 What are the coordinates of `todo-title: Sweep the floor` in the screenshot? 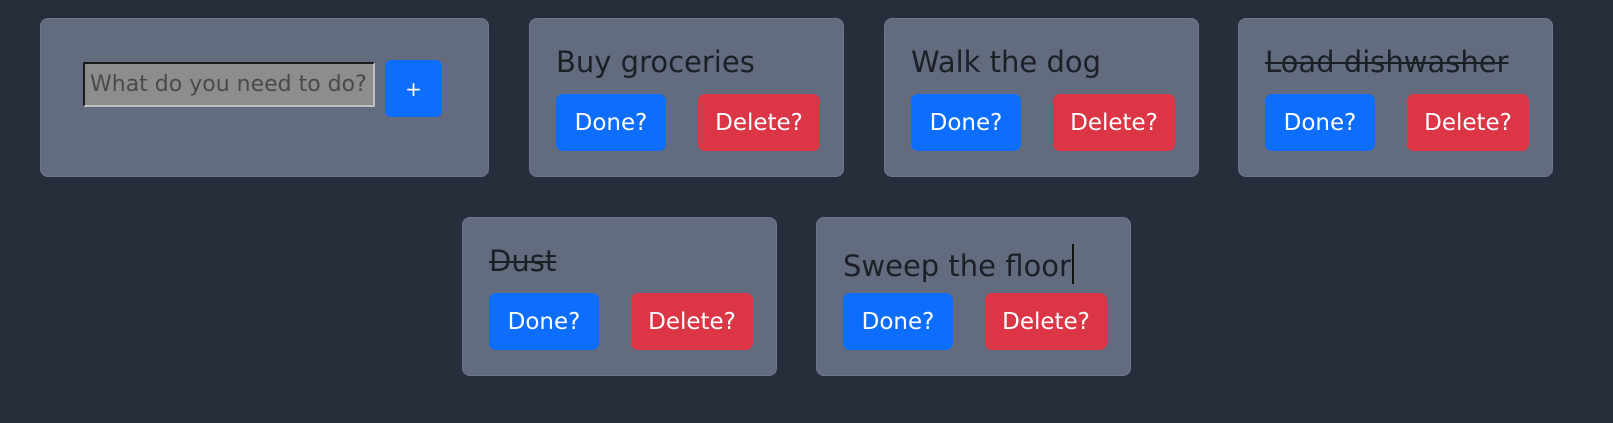 It's located at (958, 264).